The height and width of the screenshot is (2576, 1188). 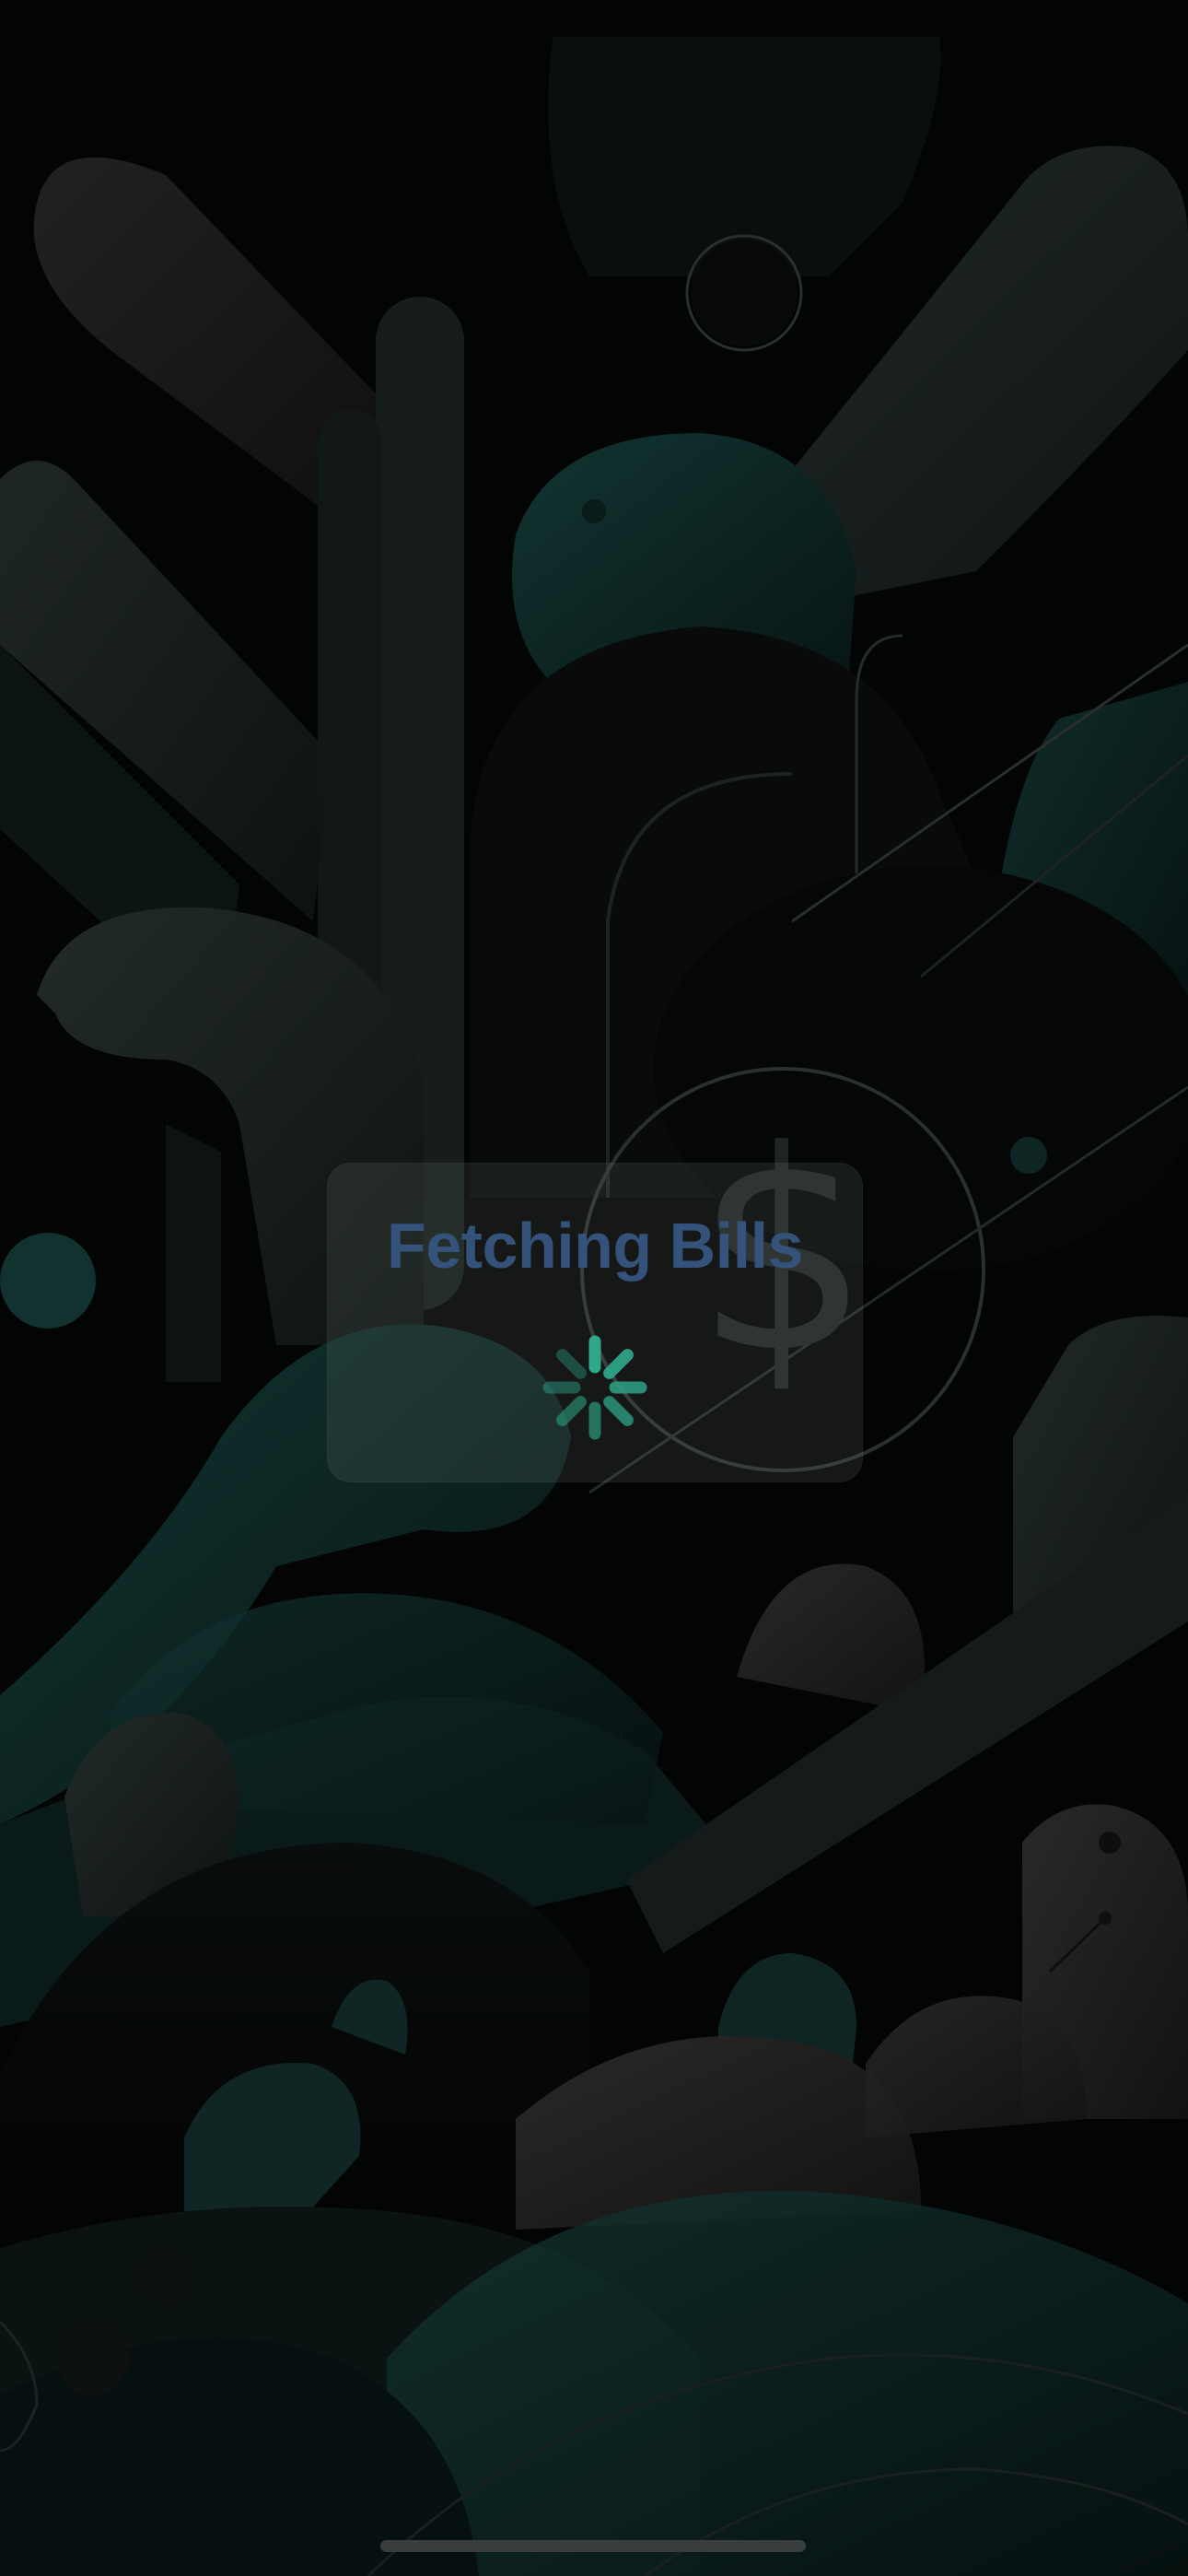 I want to click on loading-spinner-icon, so click(x=594, y=1387).